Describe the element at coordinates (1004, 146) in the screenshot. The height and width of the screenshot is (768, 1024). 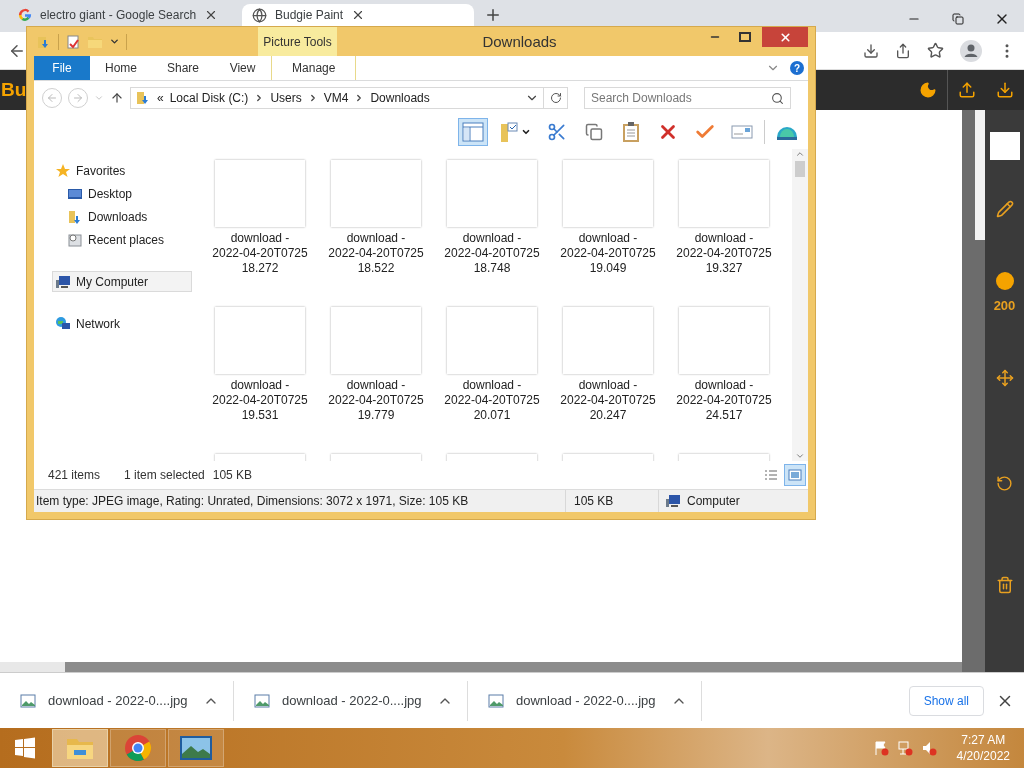
I see `color-swatch` at that location.